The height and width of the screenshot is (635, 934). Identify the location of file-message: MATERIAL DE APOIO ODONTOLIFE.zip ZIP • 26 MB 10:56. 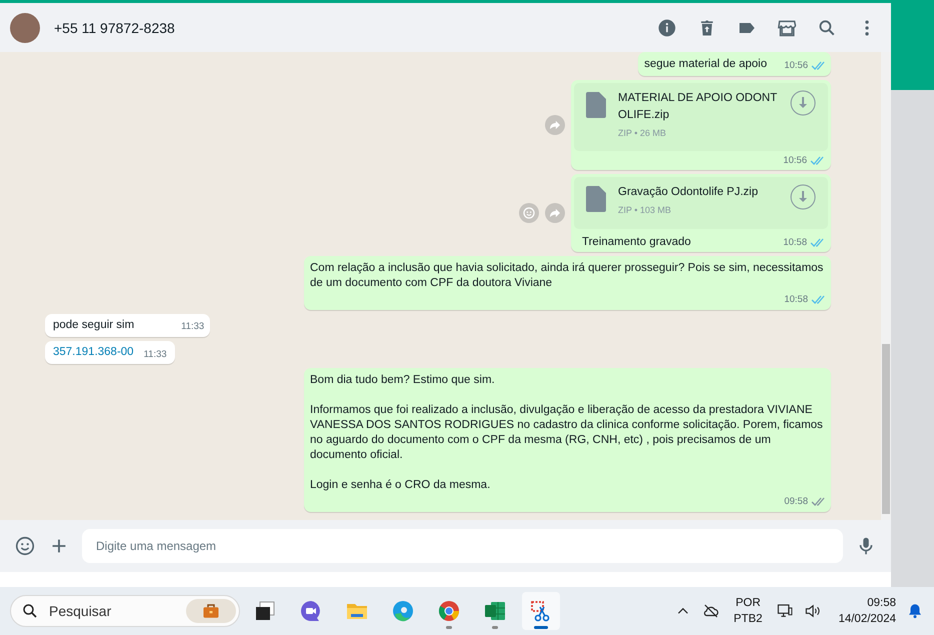
(701, 125).